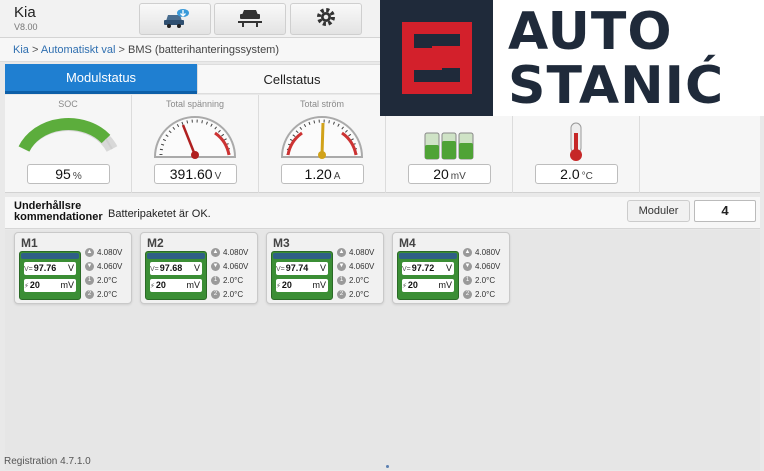  I want to click on registration-version: Registration 4.7.1.0, so click(47, 461).